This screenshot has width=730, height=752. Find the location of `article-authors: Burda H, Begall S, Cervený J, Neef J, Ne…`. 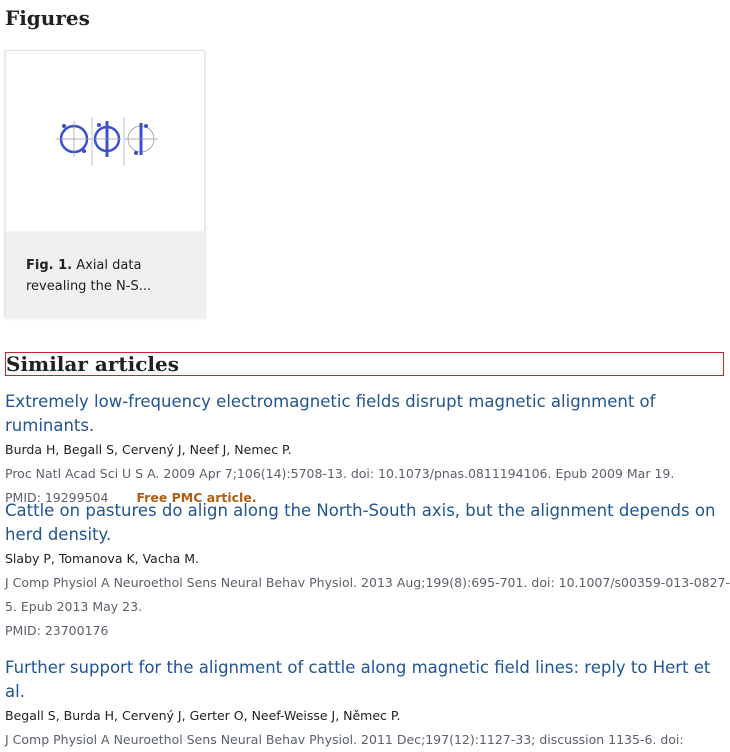

article-authors: Burda H, Begall S, Cervený J, Neef J, Ne… is located at coordinates (148, 449).